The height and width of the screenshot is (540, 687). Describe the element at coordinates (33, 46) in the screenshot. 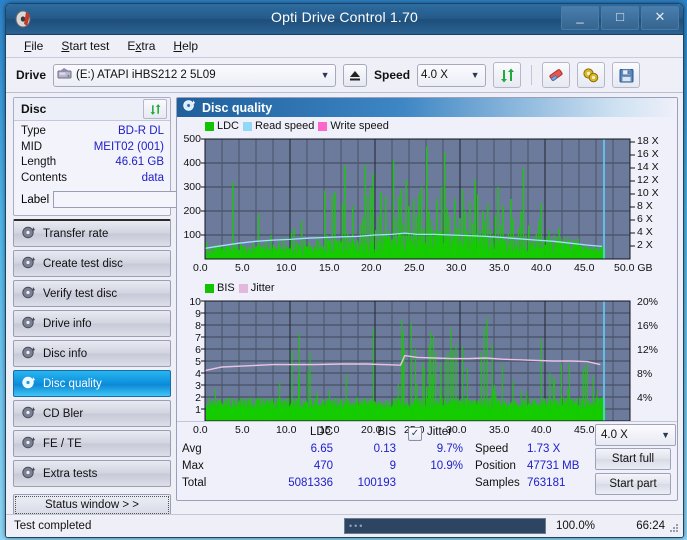

I see `menu-item-file: File` at that location.